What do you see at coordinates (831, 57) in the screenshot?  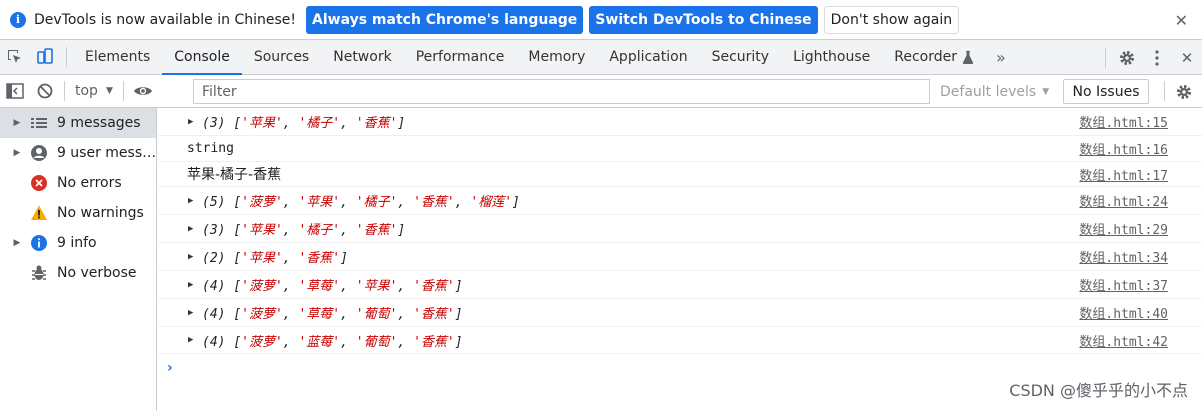 I see `tab-lighthouse: Lighthouse` at bounding box center [831, 57].